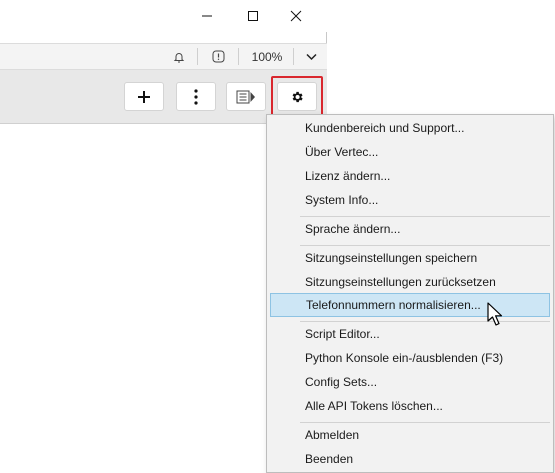 This screenshot has height=473, width=555. I want to click on bell-icon, so click(179, 57).